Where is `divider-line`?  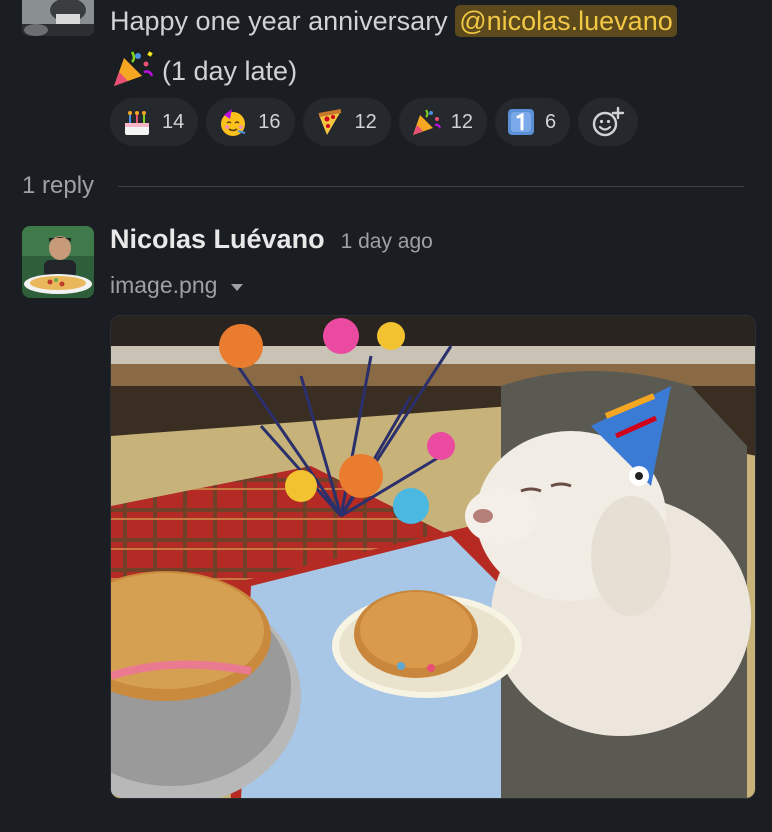
divider-line is located at coordinates (431, 186).